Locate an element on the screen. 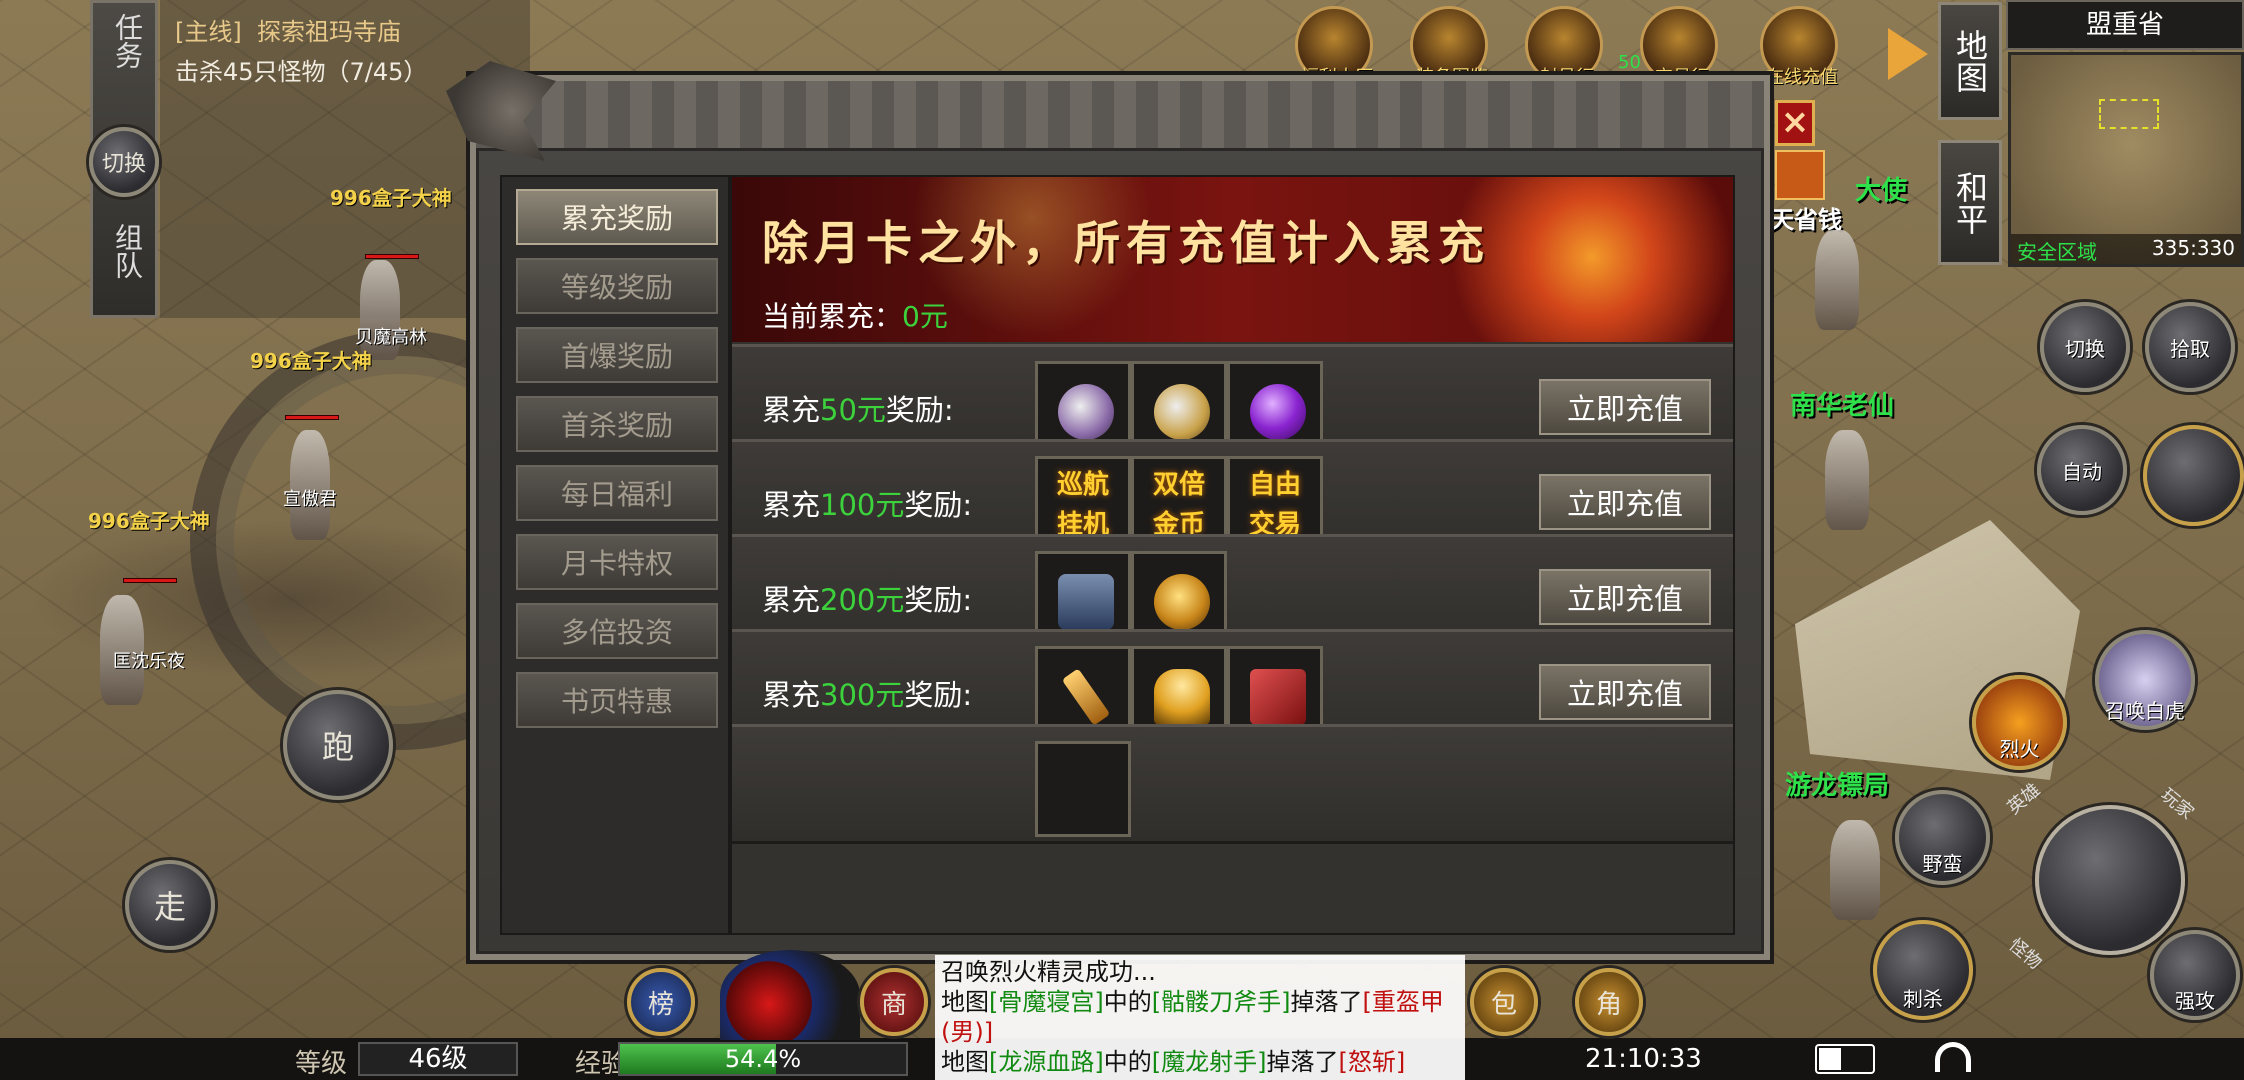  switch-label: 切换 is located at coordinates (2085, 348).